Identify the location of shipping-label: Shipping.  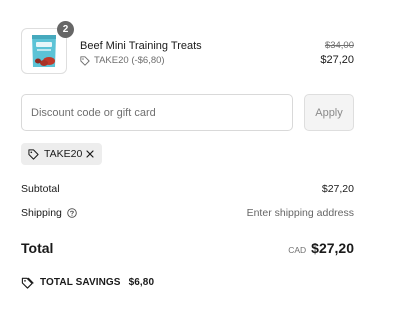
(41, 213).